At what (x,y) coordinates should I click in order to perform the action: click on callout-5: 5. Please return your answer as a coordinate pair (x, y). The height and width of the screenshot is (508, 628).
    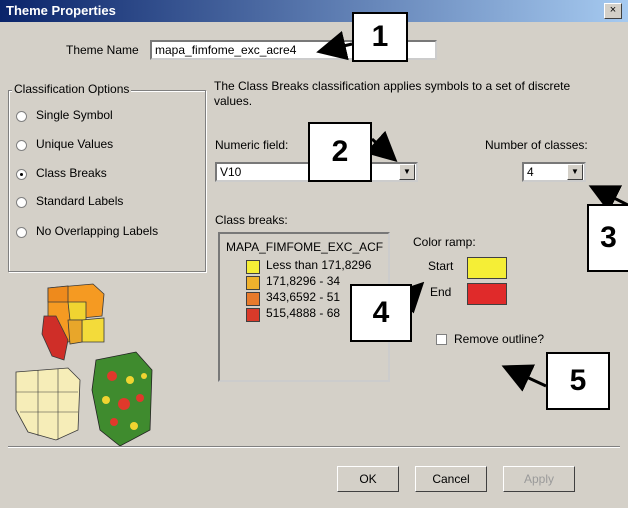
    Looking at the image, I should click on (578, 381).